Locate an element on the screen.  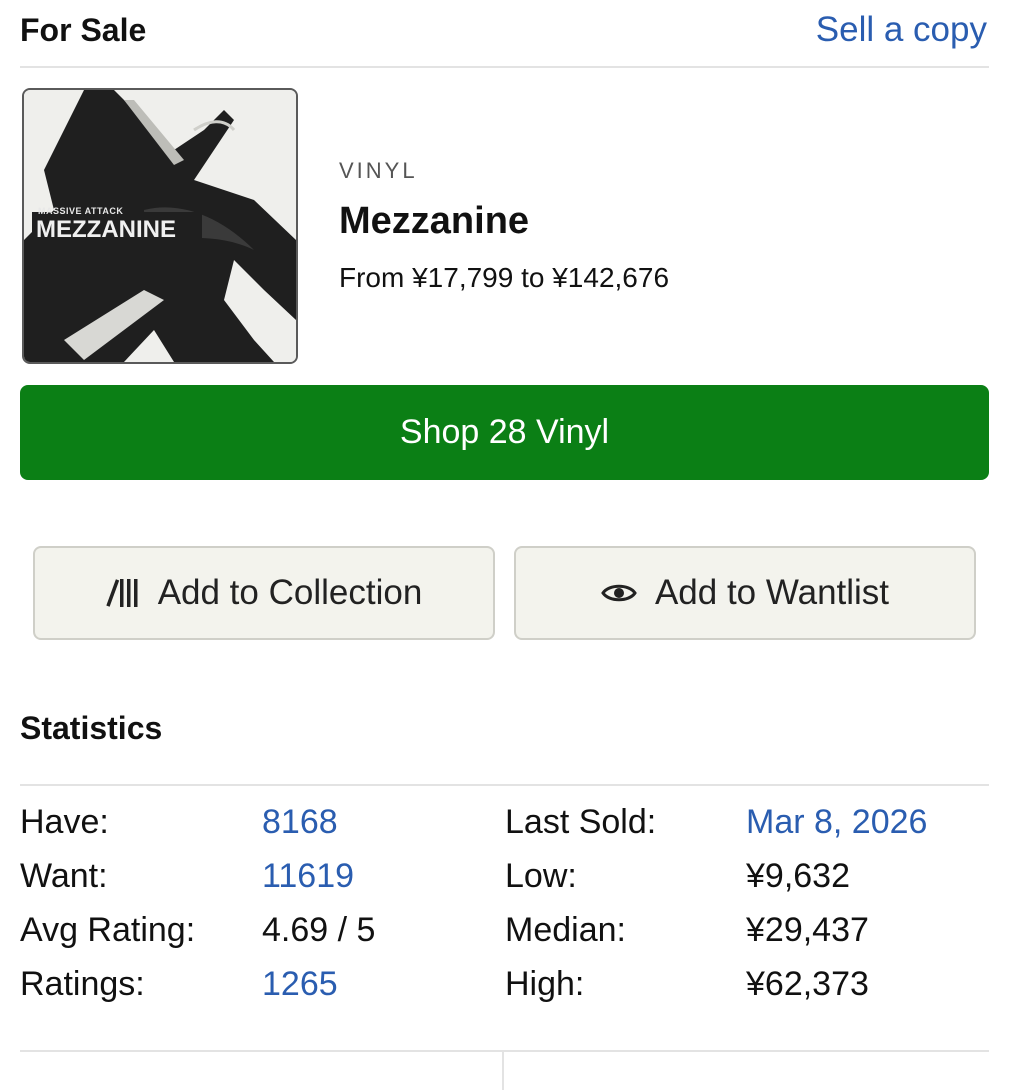
stat-label-ratings: Ratings: is located at coordinates (82, 984).